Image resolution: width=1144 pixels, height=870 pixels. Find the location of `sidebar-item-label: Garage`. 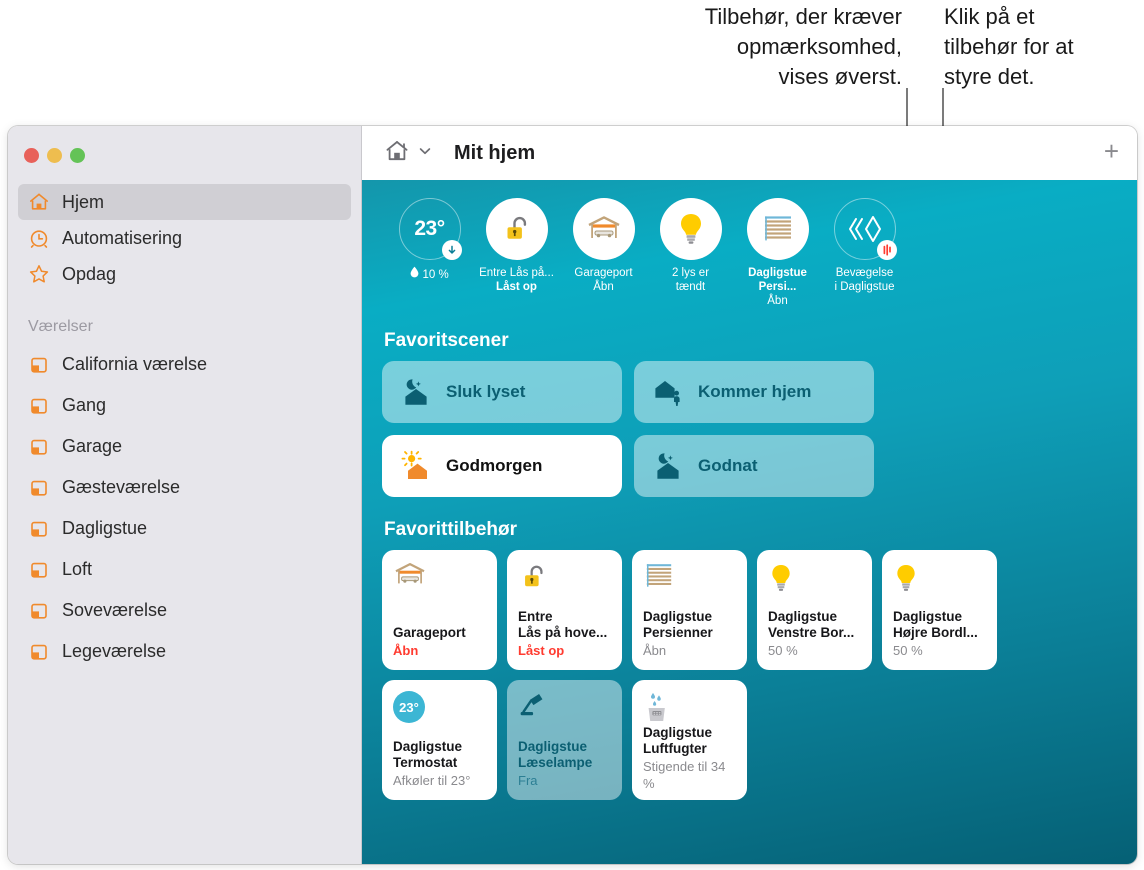

sidebar-item-label: Garage is located at coordinates (92, 446).